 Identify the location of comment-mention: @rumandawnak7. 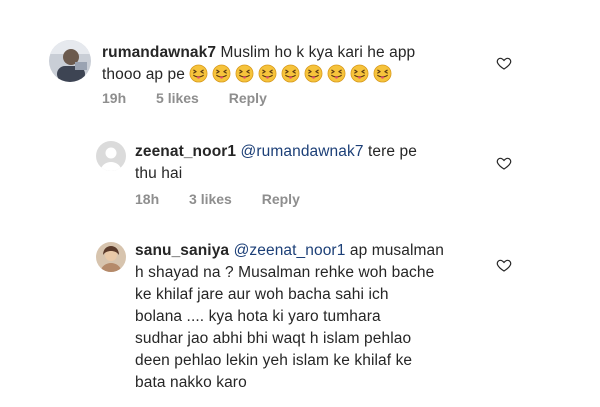
(302, 151).